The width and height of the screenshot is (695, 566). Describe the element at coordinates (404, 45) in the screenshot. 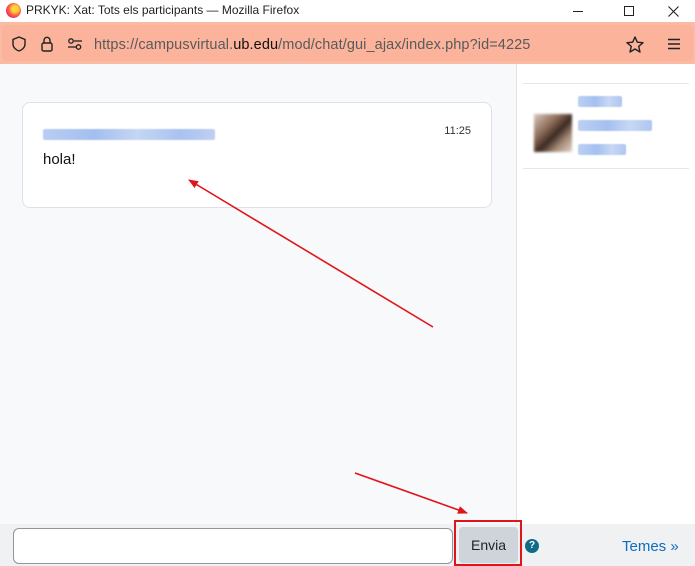

I see `url-path: /mod/chat/gui_ajax/index.php?id=4225` at that location.